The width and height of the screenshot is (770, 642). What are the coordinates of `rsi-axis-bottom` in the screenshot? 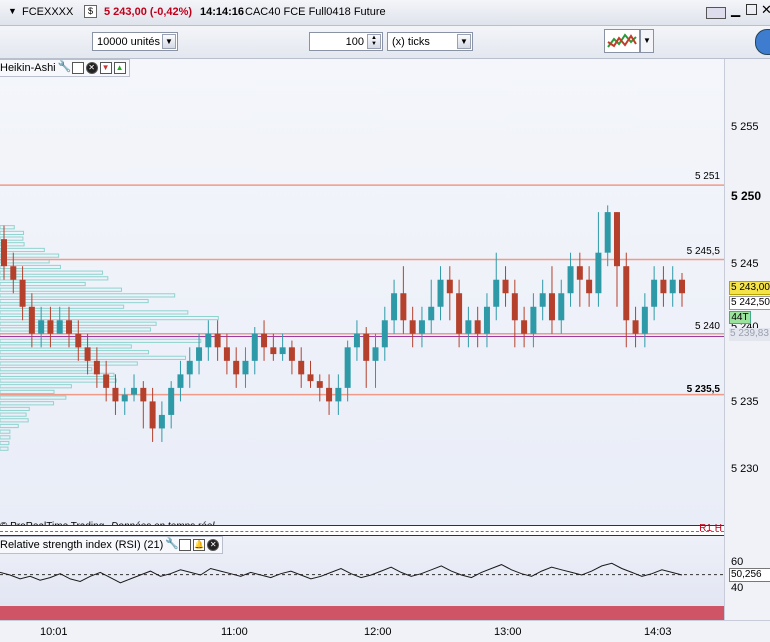 It's located at (747, 613).